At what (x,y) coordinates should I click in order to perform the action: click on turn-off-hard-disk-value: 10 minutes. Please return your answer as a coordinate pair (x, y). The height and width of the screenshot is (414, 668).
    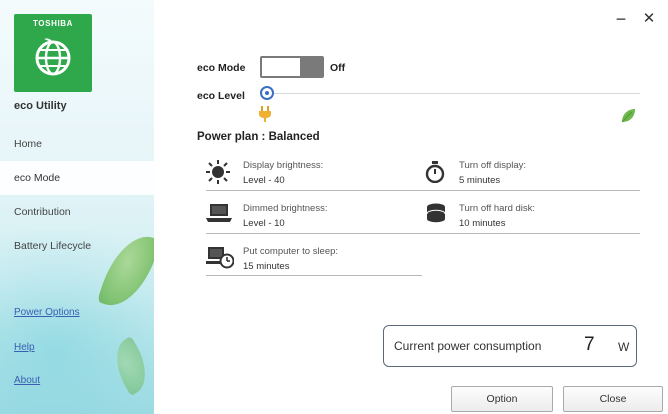
    Looking at the image, I should click on (482, 223).